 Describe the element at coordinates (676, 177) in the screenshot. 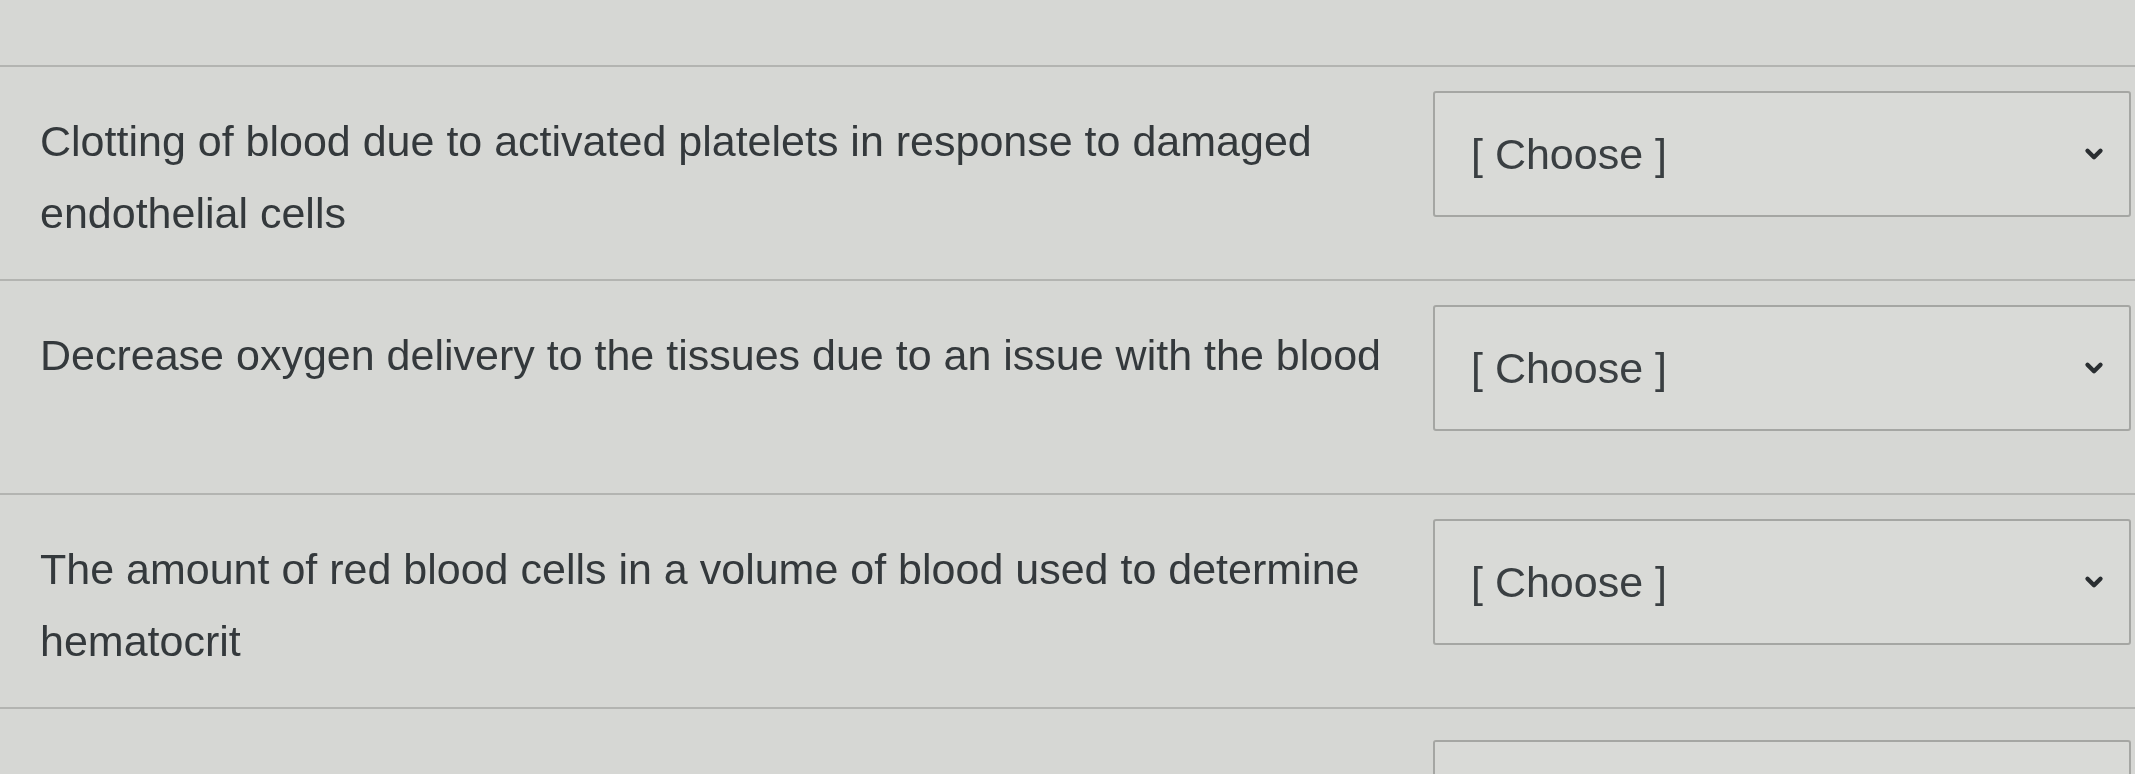

I see `question-prompt: Clotting of blood due to activated platelets in response to damaged endothelial cells` at that location.